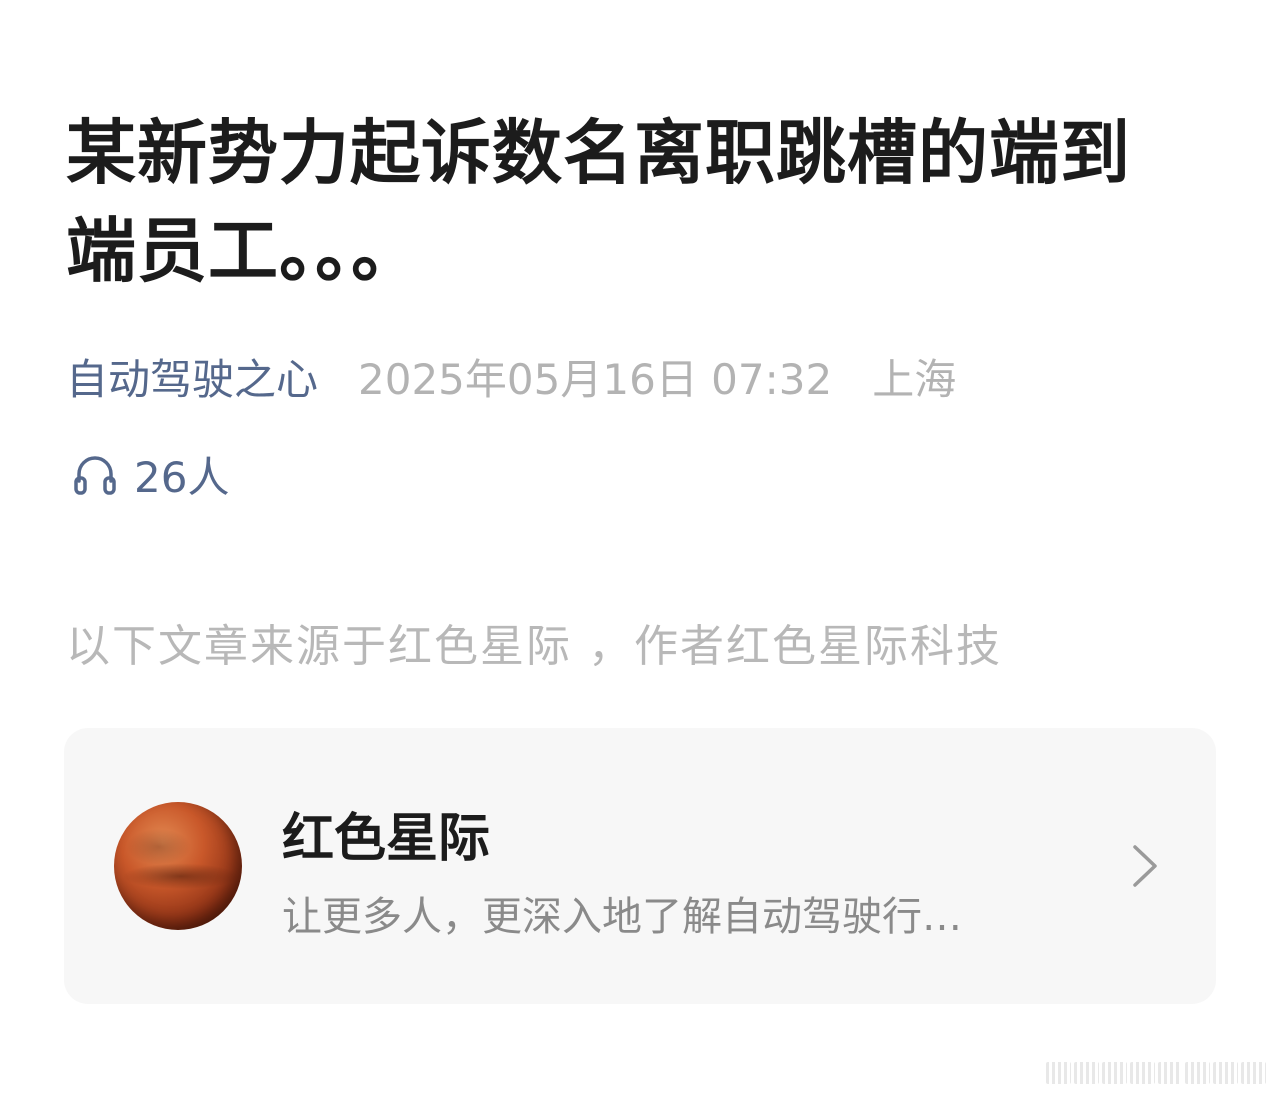  I want to click on article-title: 某新势力起诉数名离职跳槽的端到端员工。。。, so click(598, 202).